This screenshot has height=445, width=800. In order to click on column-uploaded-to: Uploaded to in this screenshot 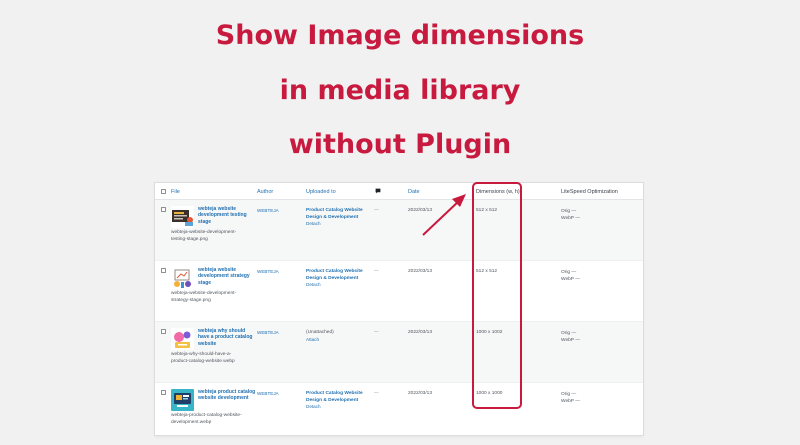, I will do `click(321, 192)`.